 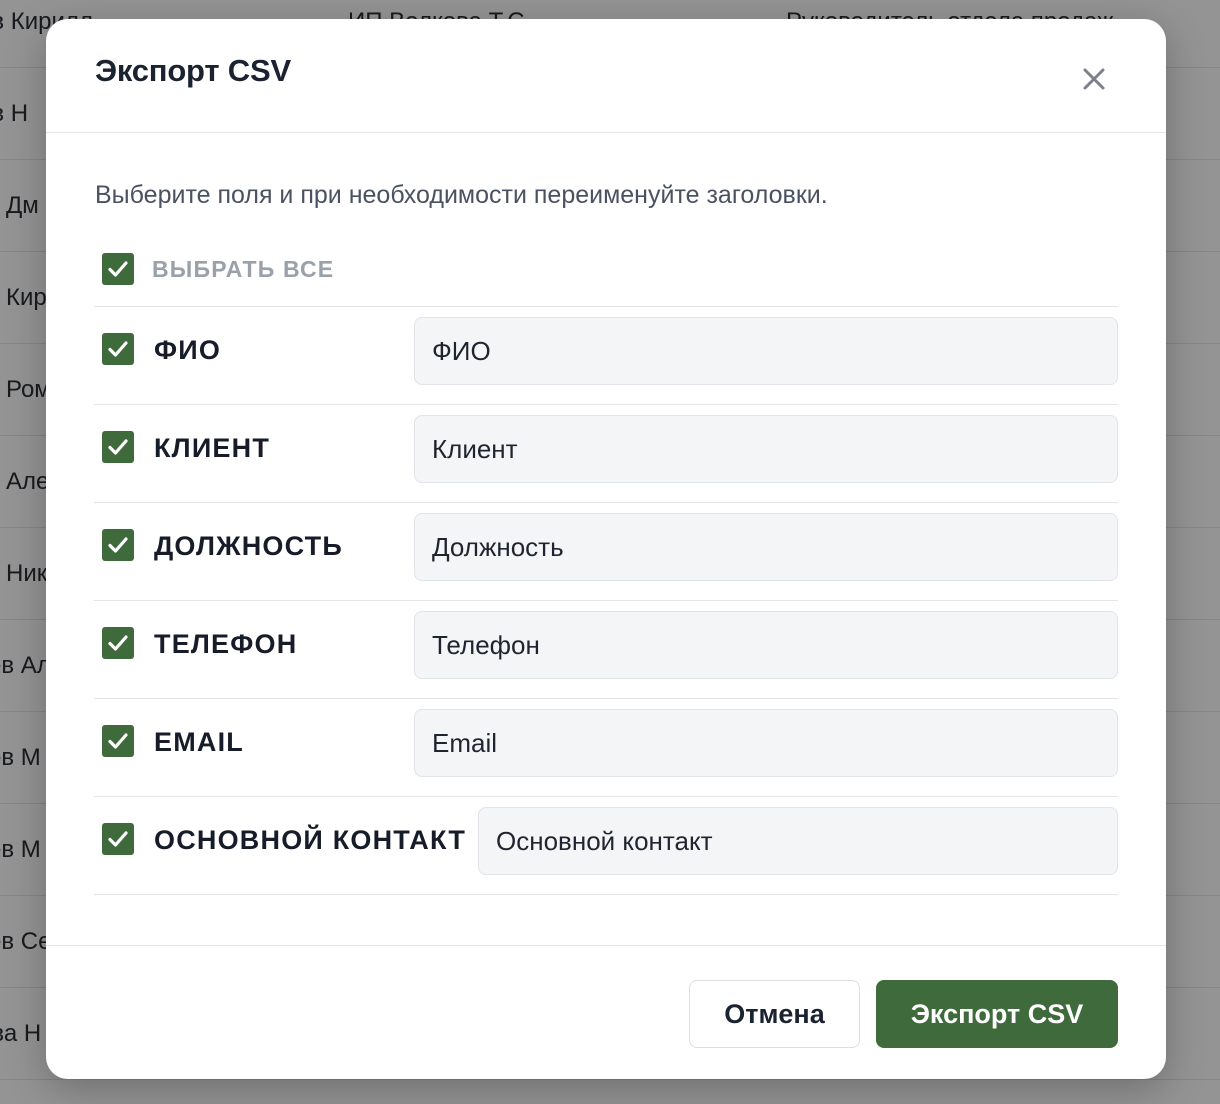 What do you see at coordinates (199, 742) in the screenshot?
I see `field-label: EMAIL` at bounding box center [199, 742].